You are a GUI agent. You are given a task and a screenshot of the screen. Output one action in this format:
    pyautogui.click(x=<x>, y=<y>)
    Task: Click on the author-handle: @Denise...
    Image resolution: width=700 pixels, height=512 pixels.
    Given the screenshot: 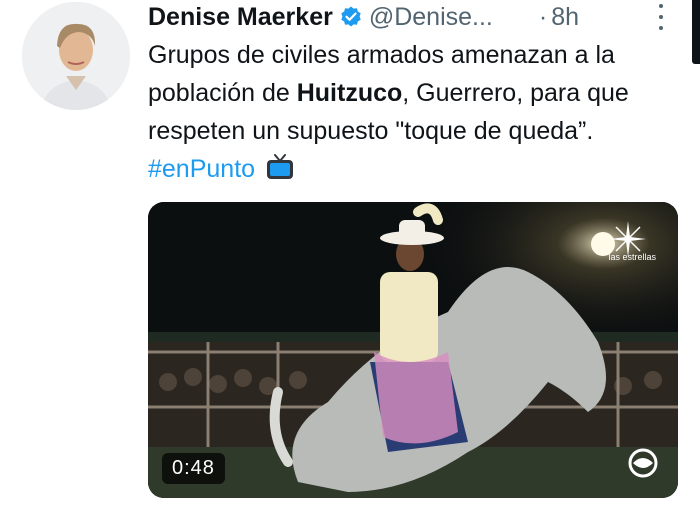 What is the action you would take?
    pyautogui.click(x=431, y=17)
    